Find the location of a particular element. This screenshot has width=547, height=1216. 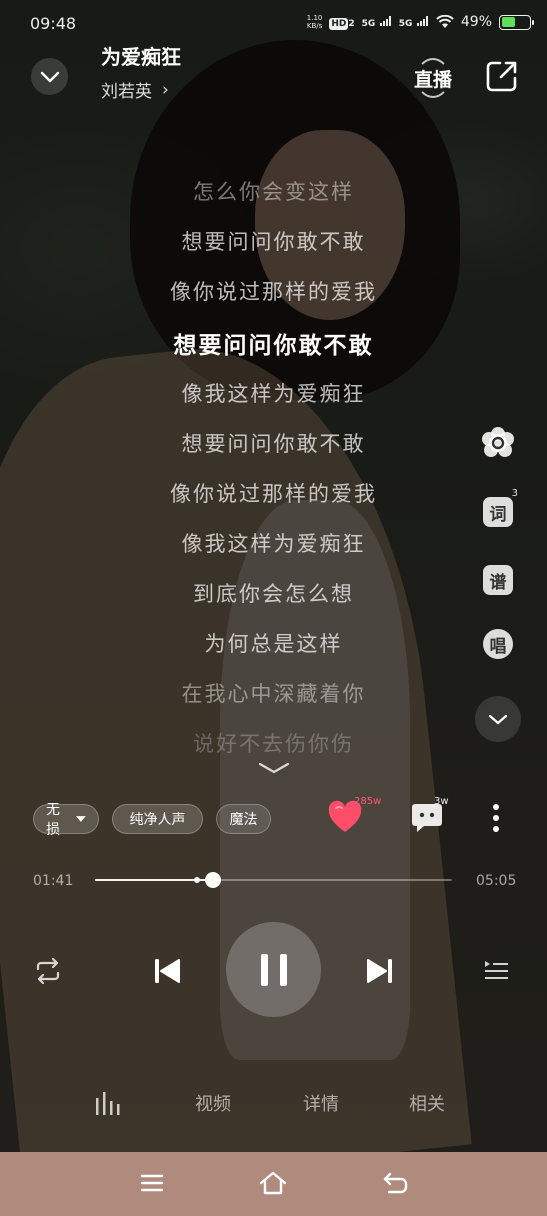

menu-icon is located at coordinates (152, 1183).